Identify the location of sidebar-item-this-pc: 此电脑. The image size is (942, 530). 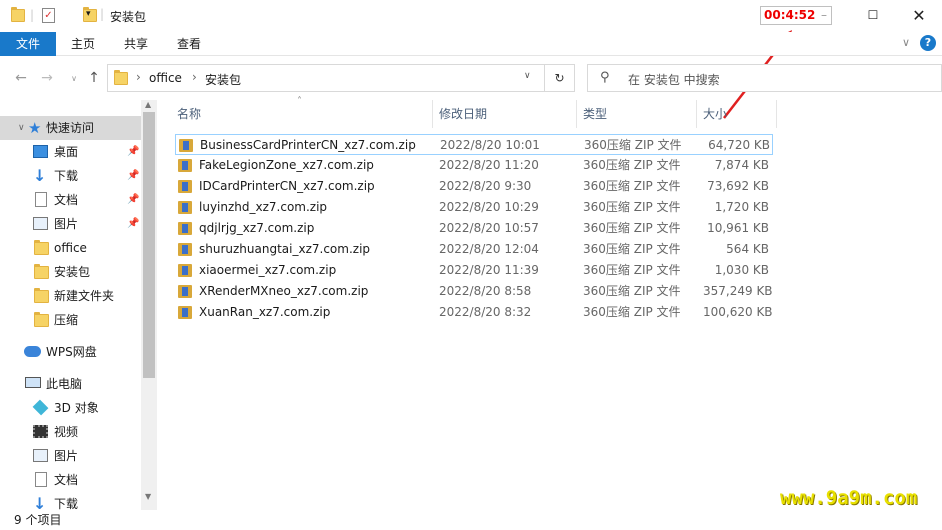
(70, 384).